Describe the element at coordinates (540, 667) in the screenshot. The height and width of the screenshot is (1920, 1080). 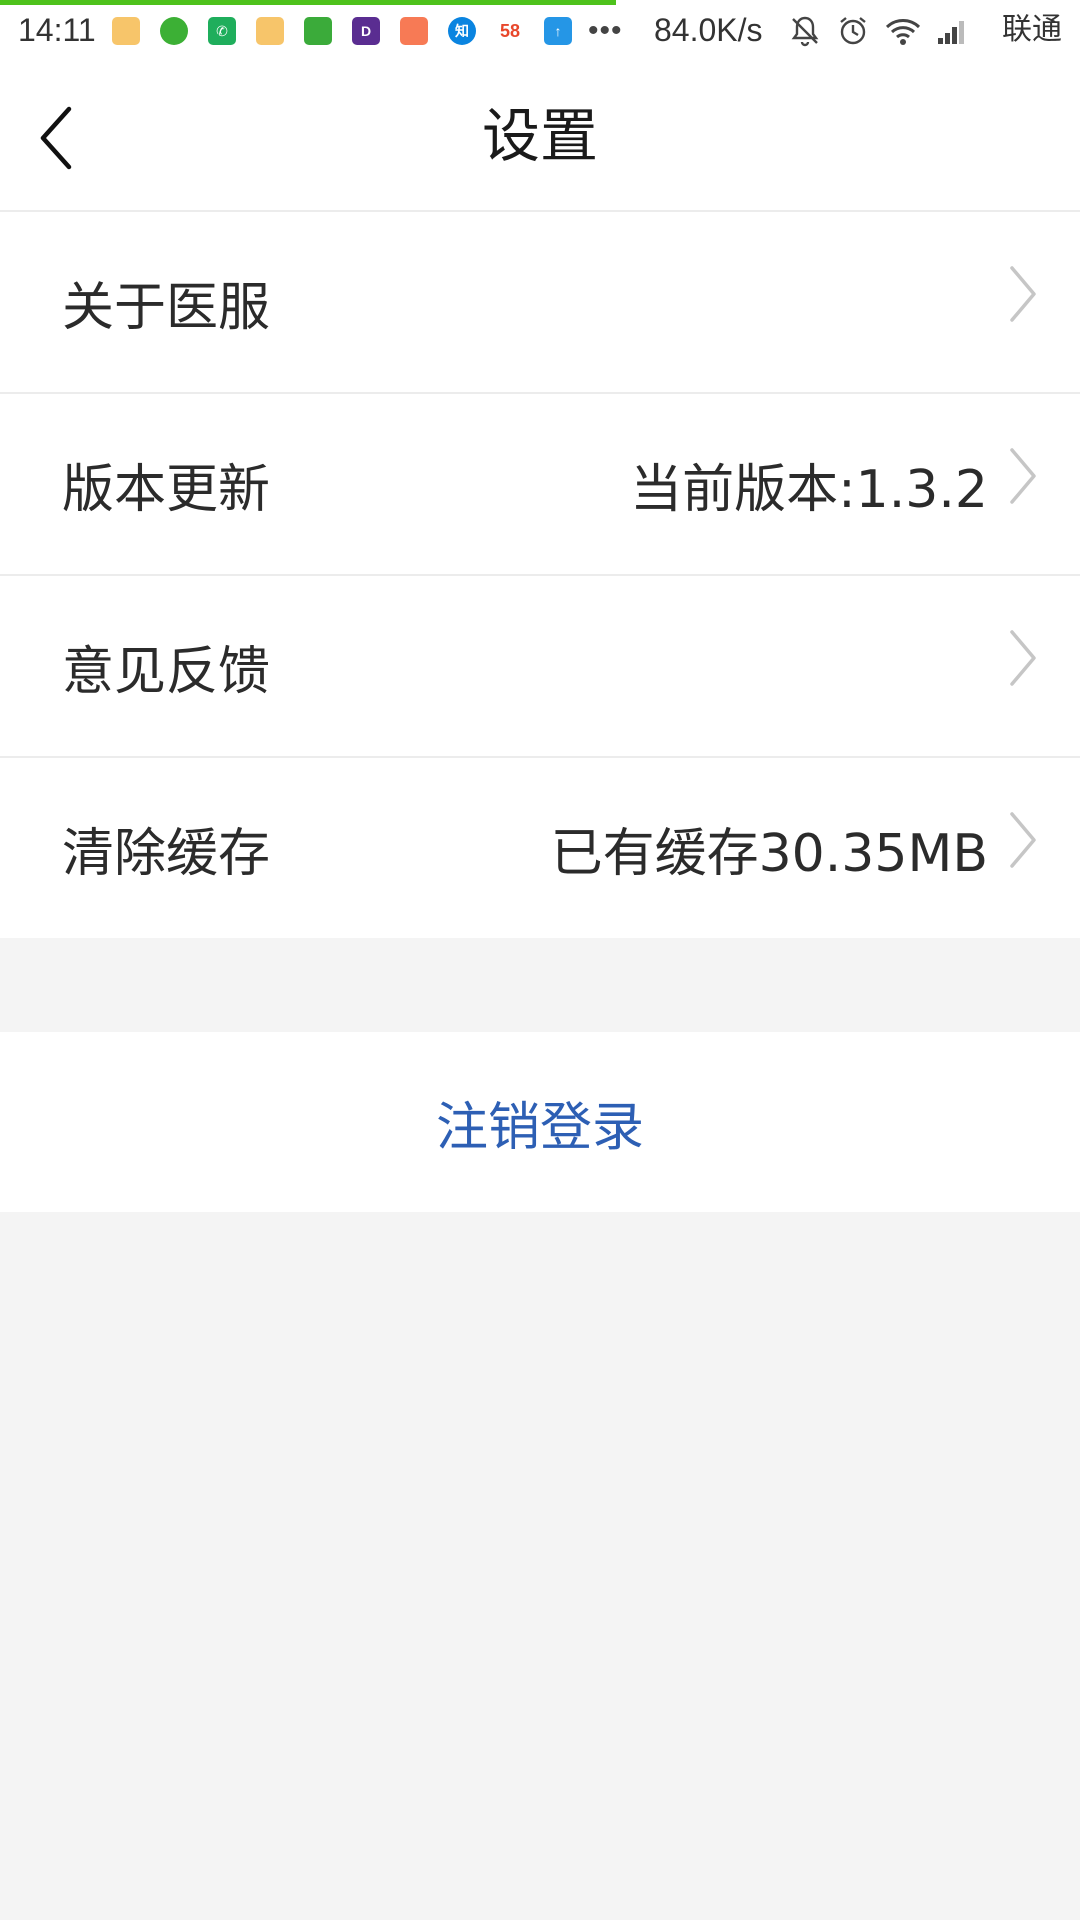
I see `settings-item-feedback: 意见反馈` at that location.